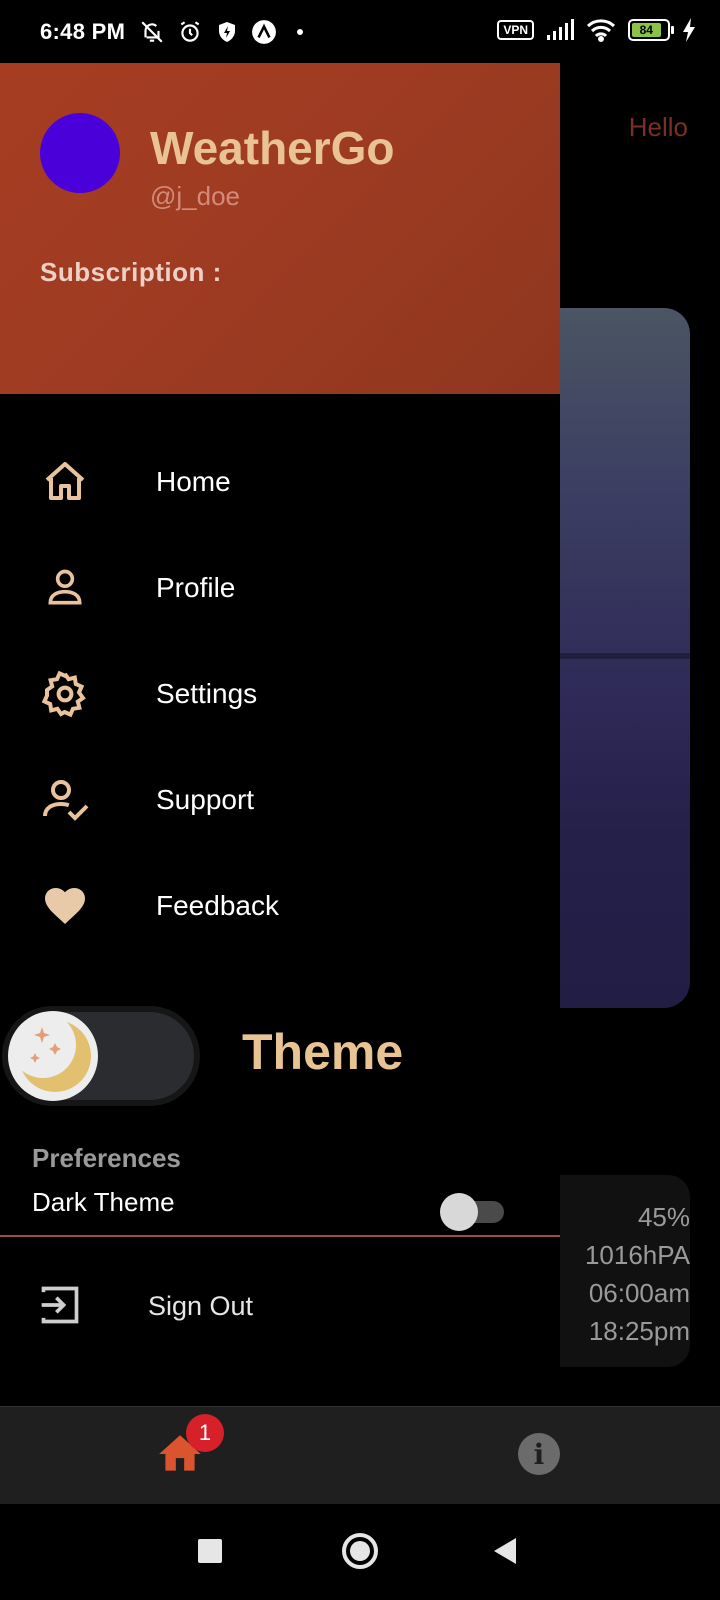 The height and width of the screenshot is (1600, 720). I want to click on back-button, so click(505, 1551).